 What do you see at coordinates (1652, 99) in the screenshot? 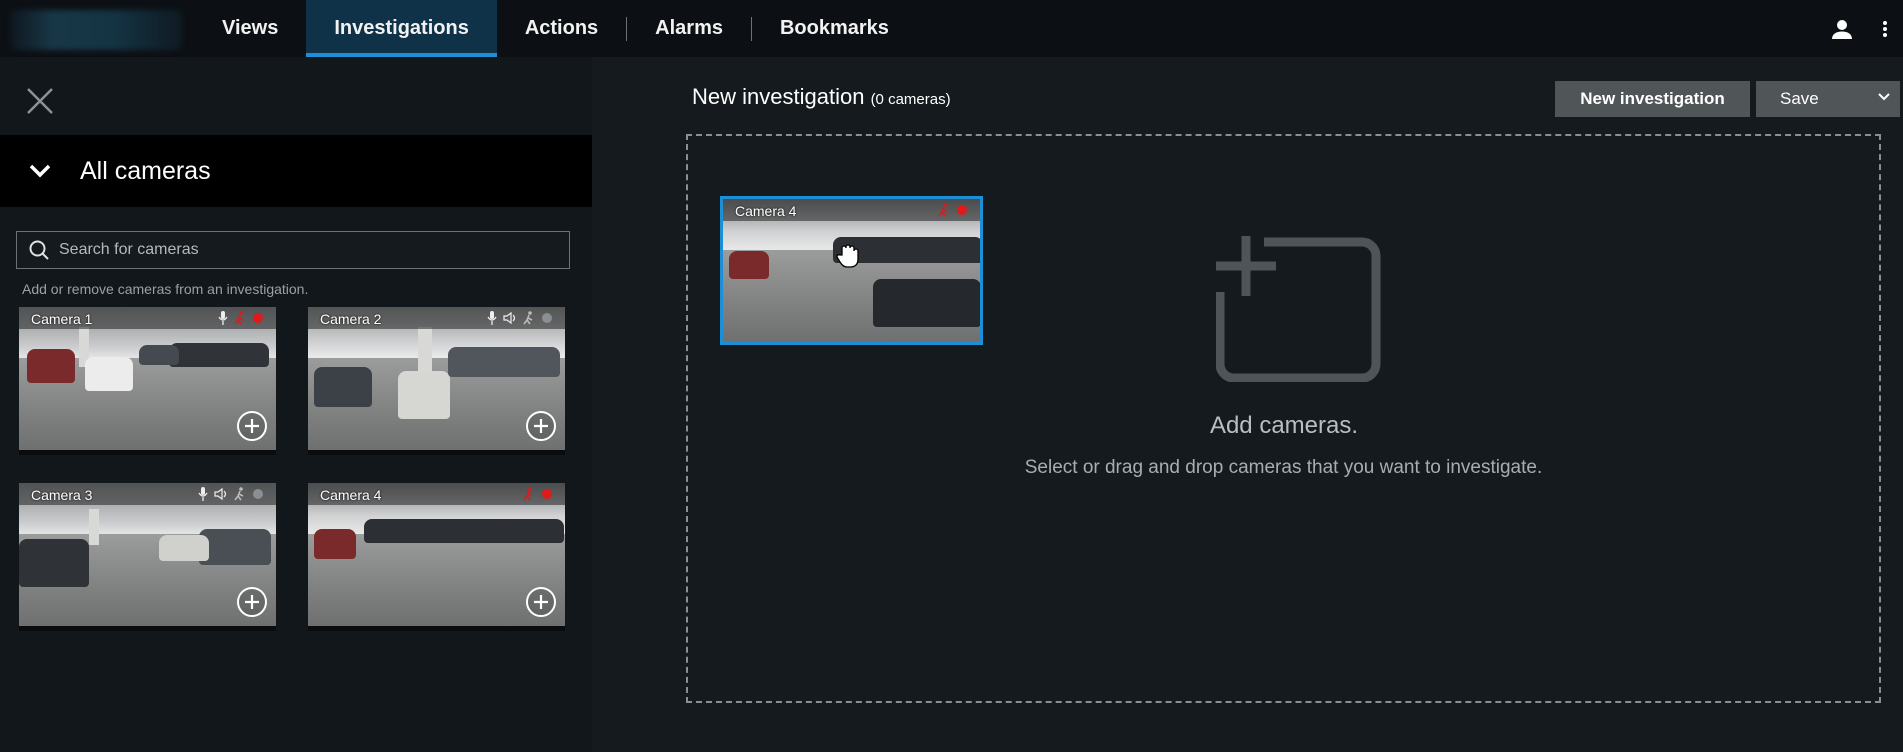
I see `new-investigation-button: New investigation` at bounding box center [1652, 99].